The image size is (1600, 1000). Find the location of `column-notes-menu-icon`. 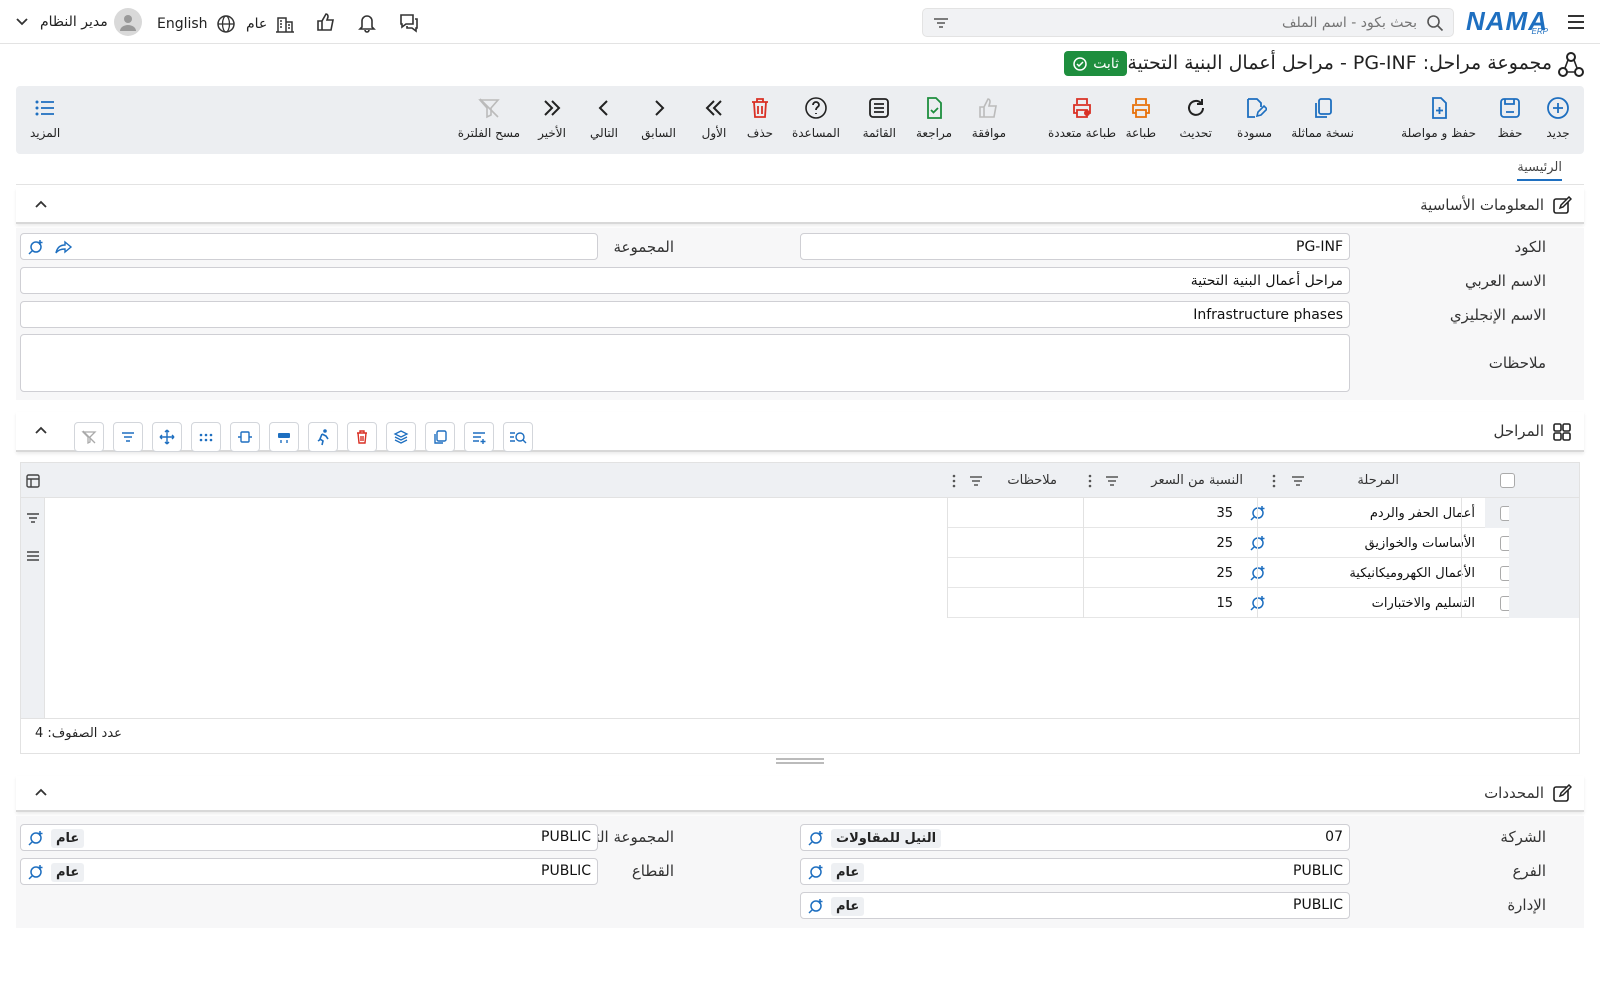

column-notes-menu-icon is located at coordinates (954, 480).